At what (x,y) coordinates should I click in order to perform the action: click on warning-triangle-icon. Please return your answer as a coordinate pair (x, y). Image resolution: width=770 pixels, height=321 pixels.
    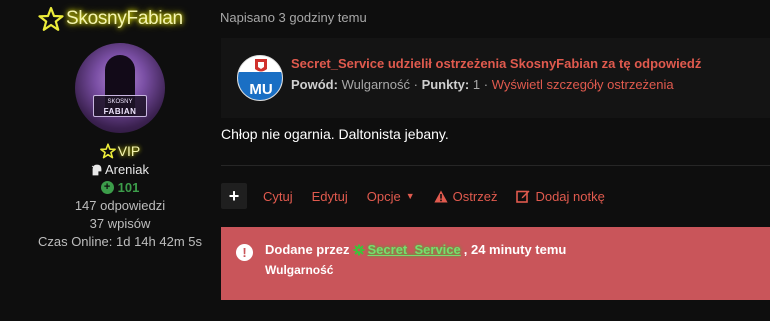
    Looking at the image, I should click on (441, 196).